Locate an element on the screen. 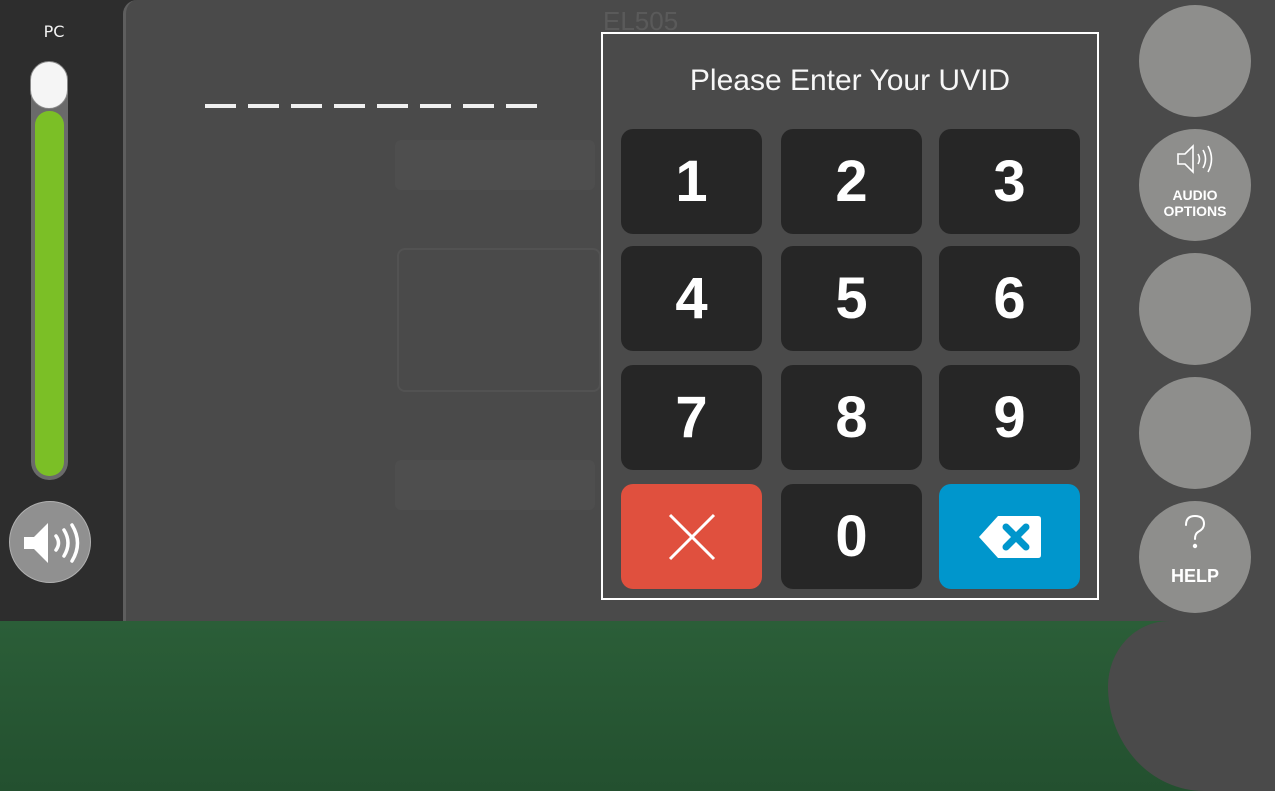 The width and height of the screenshot is (1275, 791). key-4: 4 is located at coordinates (691, 298).